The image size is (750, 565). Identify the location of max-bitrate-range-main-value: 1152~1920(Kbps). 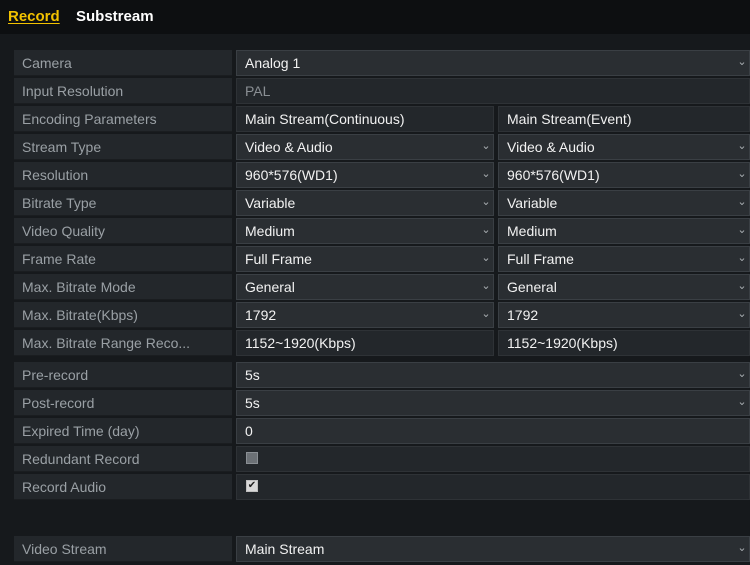
(365, 343).